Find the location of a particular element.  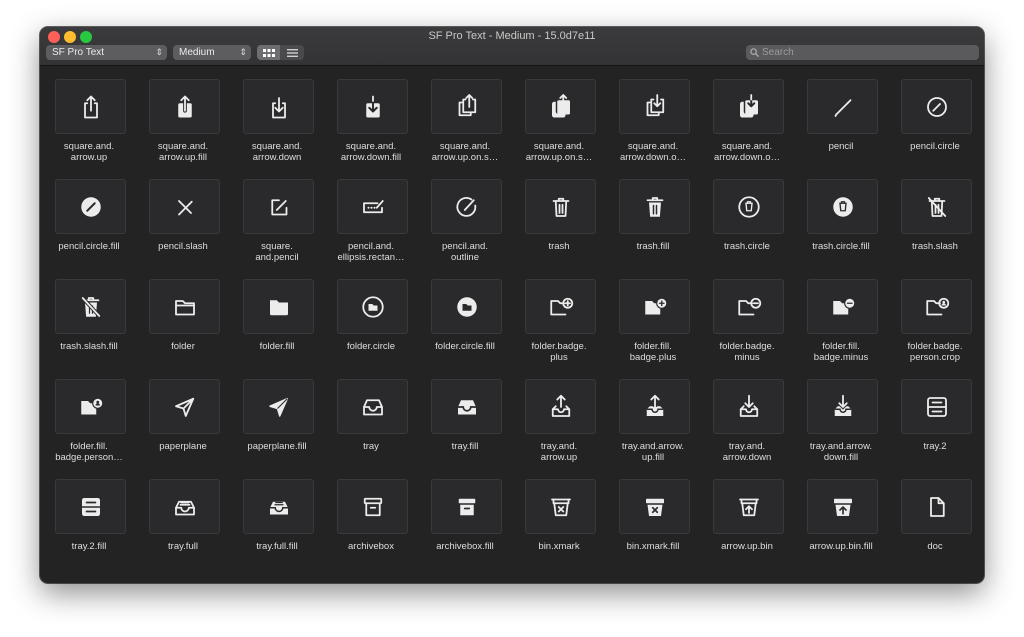

symbol-cell: bin.xmark is located at coordinates (559, 516).